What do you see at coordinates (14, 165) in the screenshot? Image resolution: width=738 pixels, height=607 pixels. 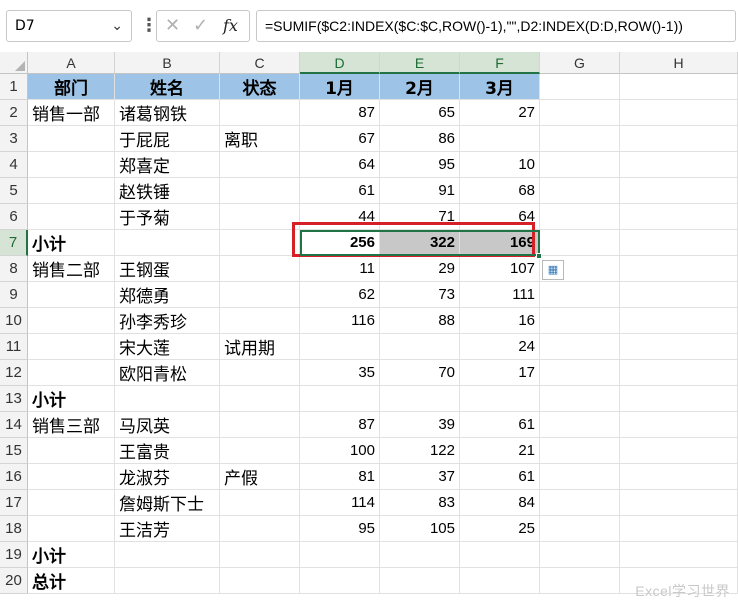 I see `row-header-4: 4` at bounding box center [14, 165].